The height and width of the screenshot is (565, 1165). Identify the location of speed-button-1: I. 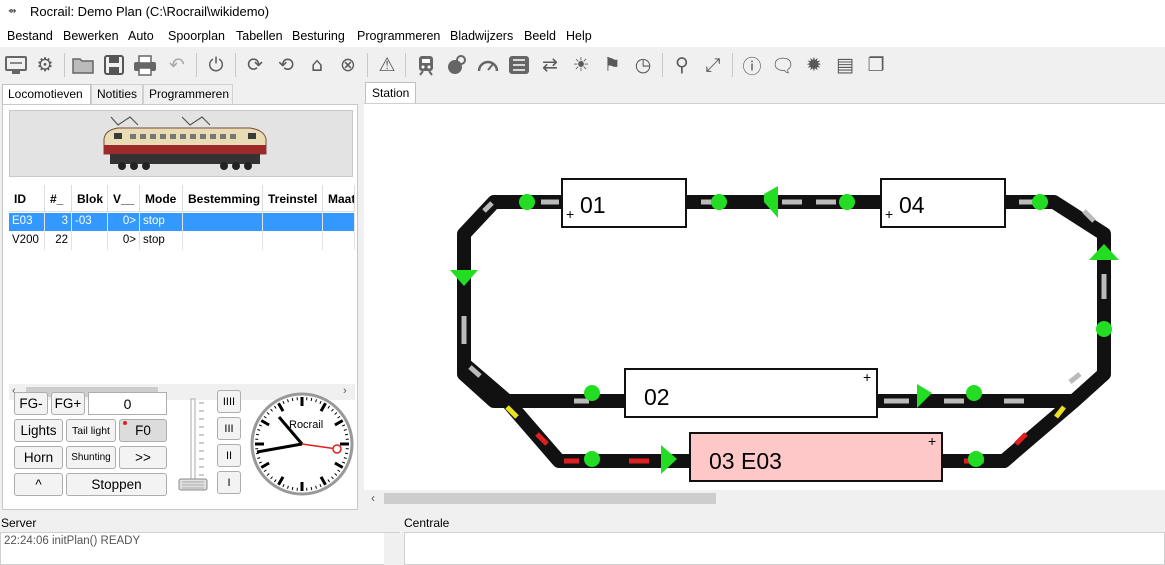
(229, 482).